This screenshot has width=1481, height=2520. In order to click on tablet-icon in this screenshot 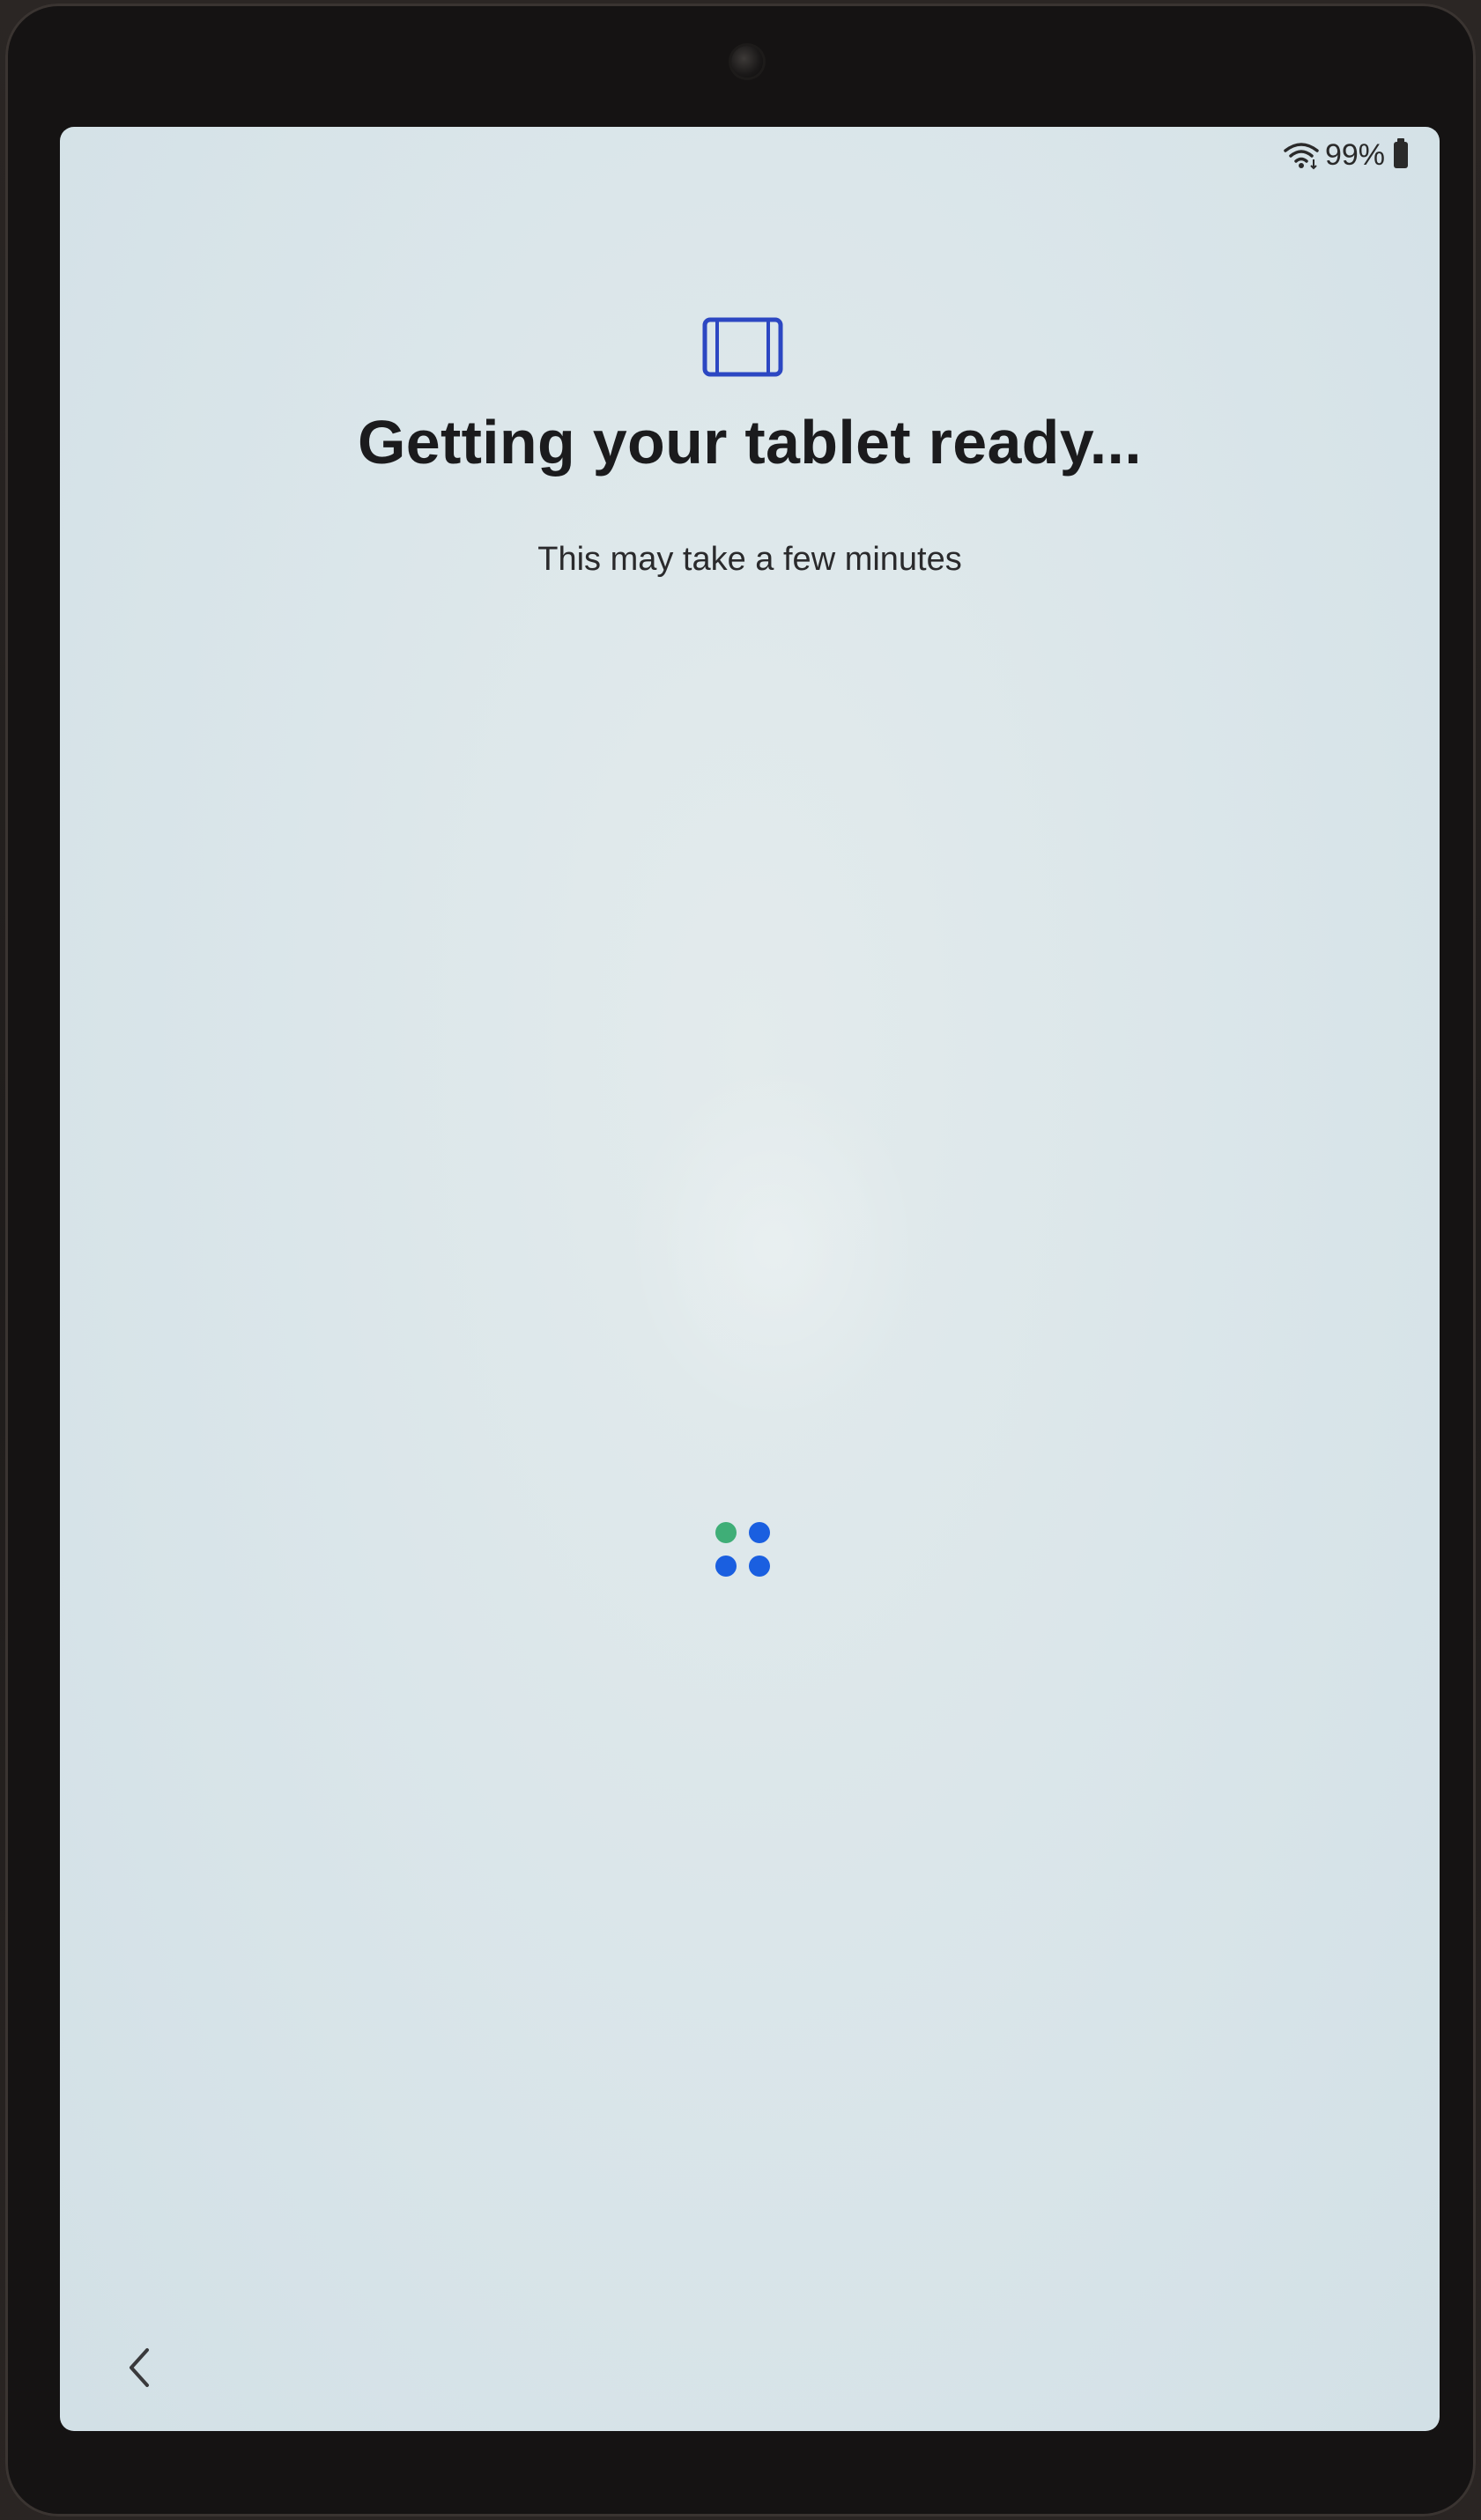, I will do `click(743, 347)`.